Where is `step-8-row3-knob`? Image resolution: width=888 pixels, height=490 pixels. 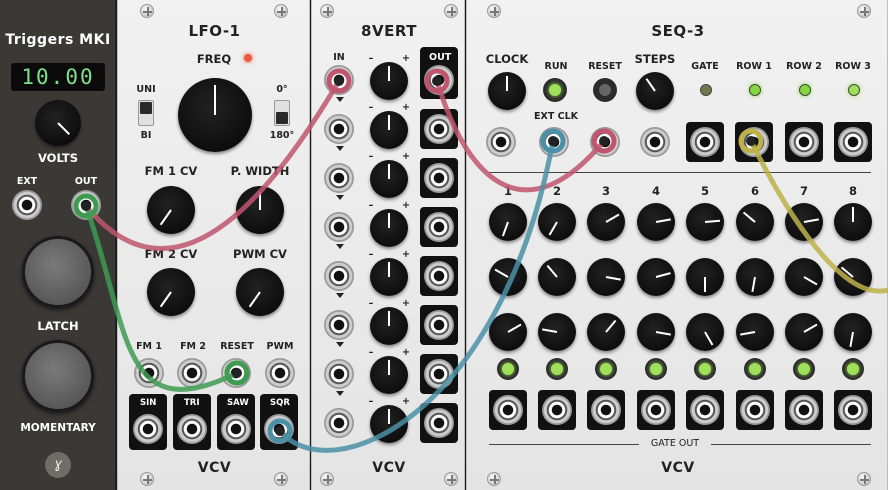
step-8-row3-knob is located at coordinates (853, 332).